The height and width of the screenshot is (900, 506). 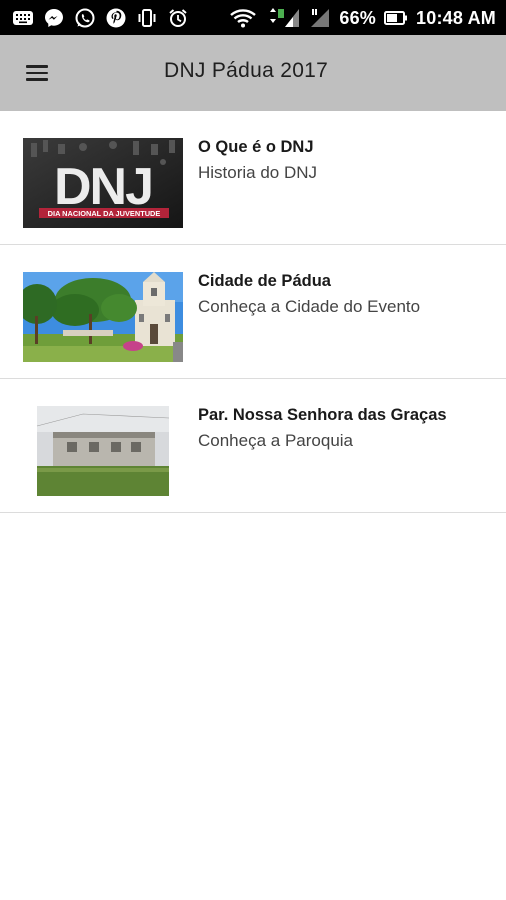 I want to click on keyboard-icon, so click(x=23, y=18).